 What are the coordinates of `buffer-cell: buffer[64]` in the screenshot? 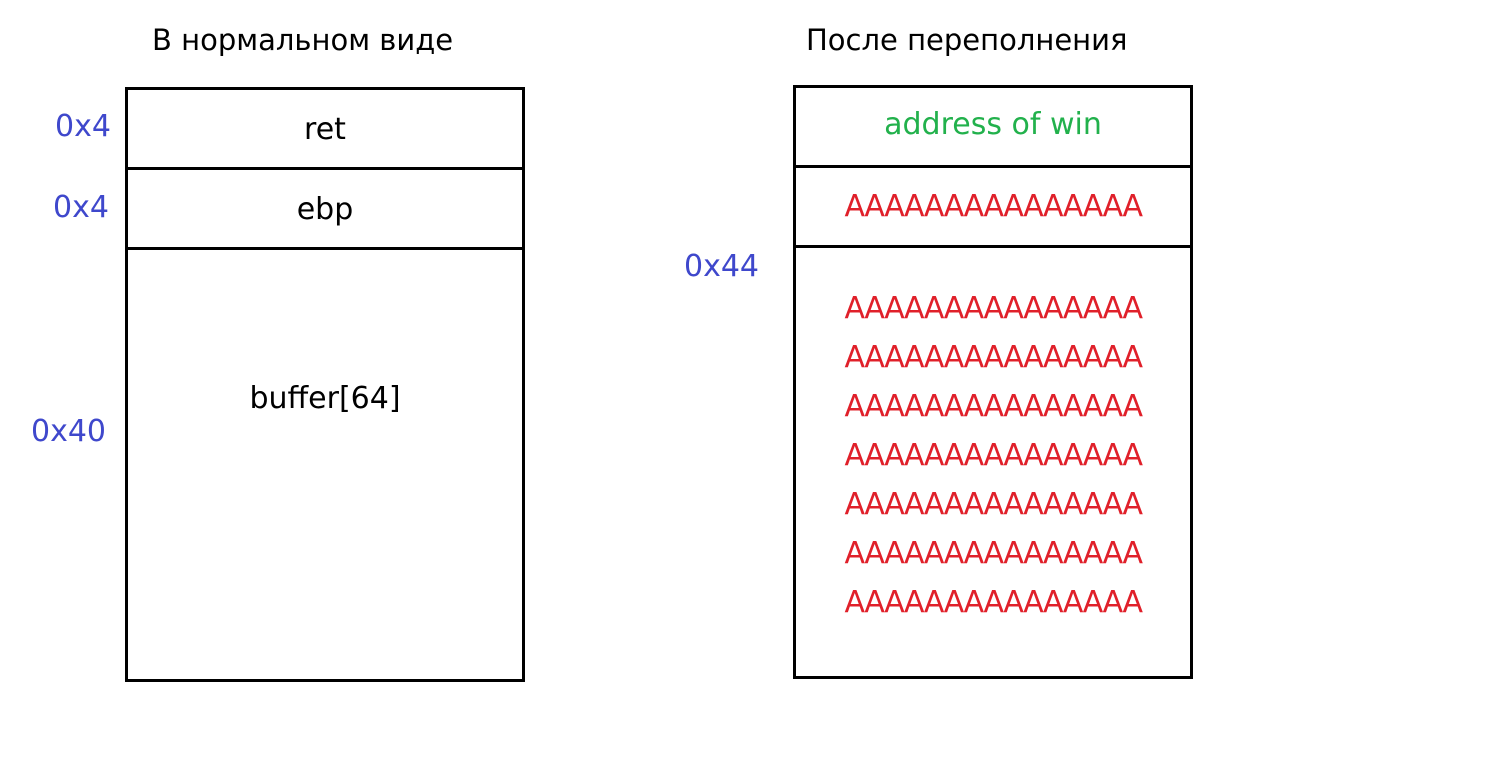 It's located at (325, 464).